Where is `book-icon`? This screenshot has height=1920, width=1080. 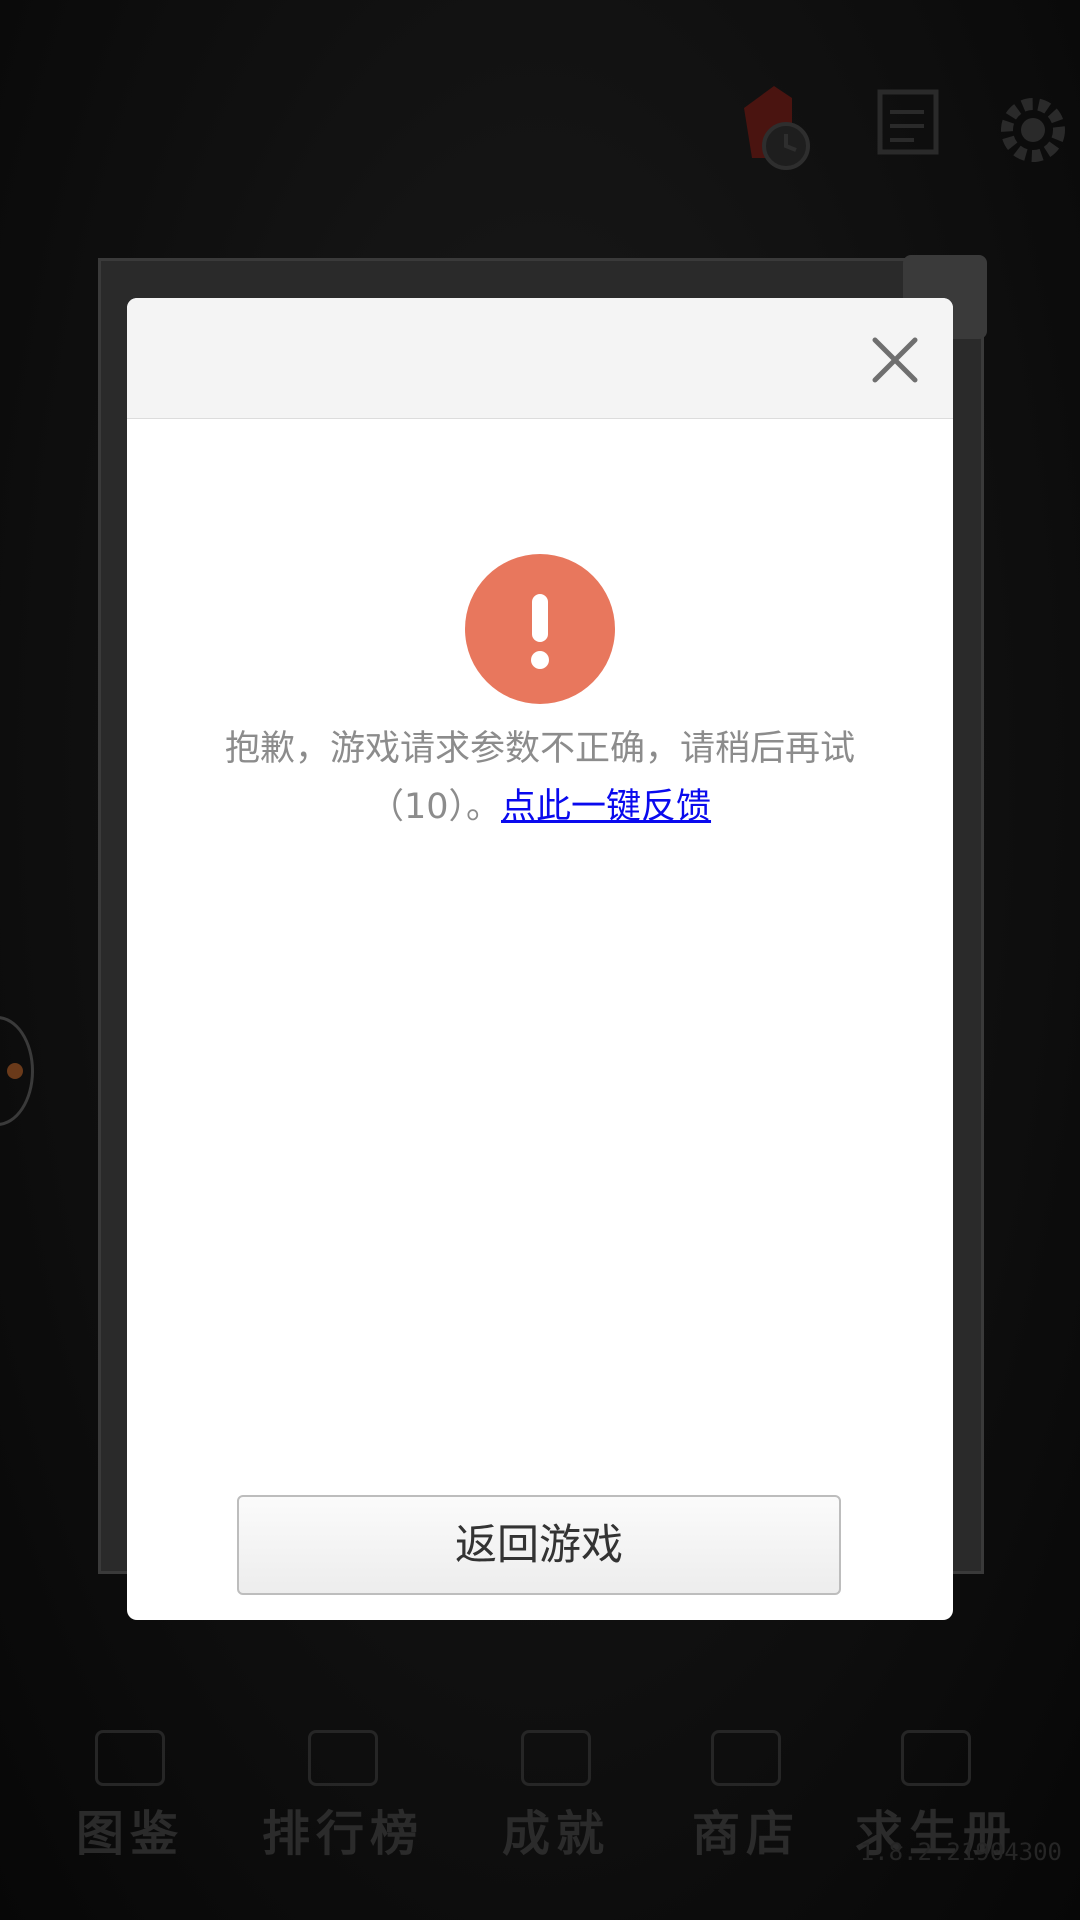 book-icon is located at coordinates (130, 1758).